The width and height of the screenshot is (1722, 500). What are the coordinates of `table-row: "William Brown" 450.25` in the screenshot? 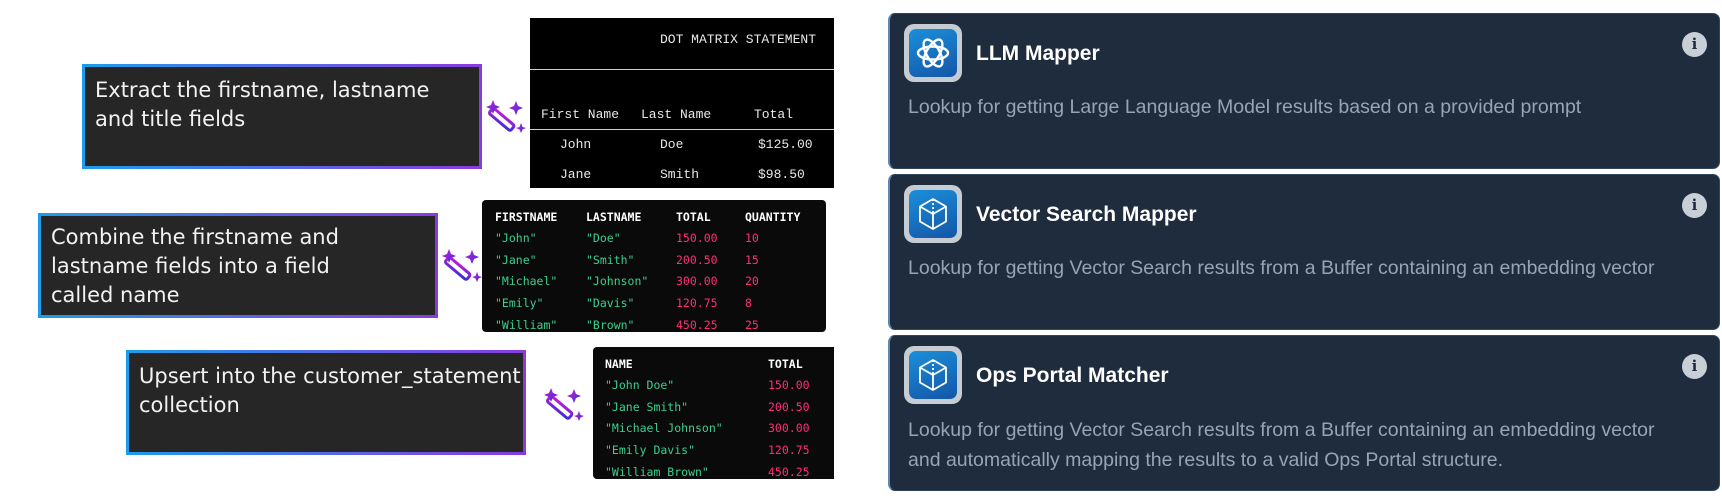 It's located at (719, 470).